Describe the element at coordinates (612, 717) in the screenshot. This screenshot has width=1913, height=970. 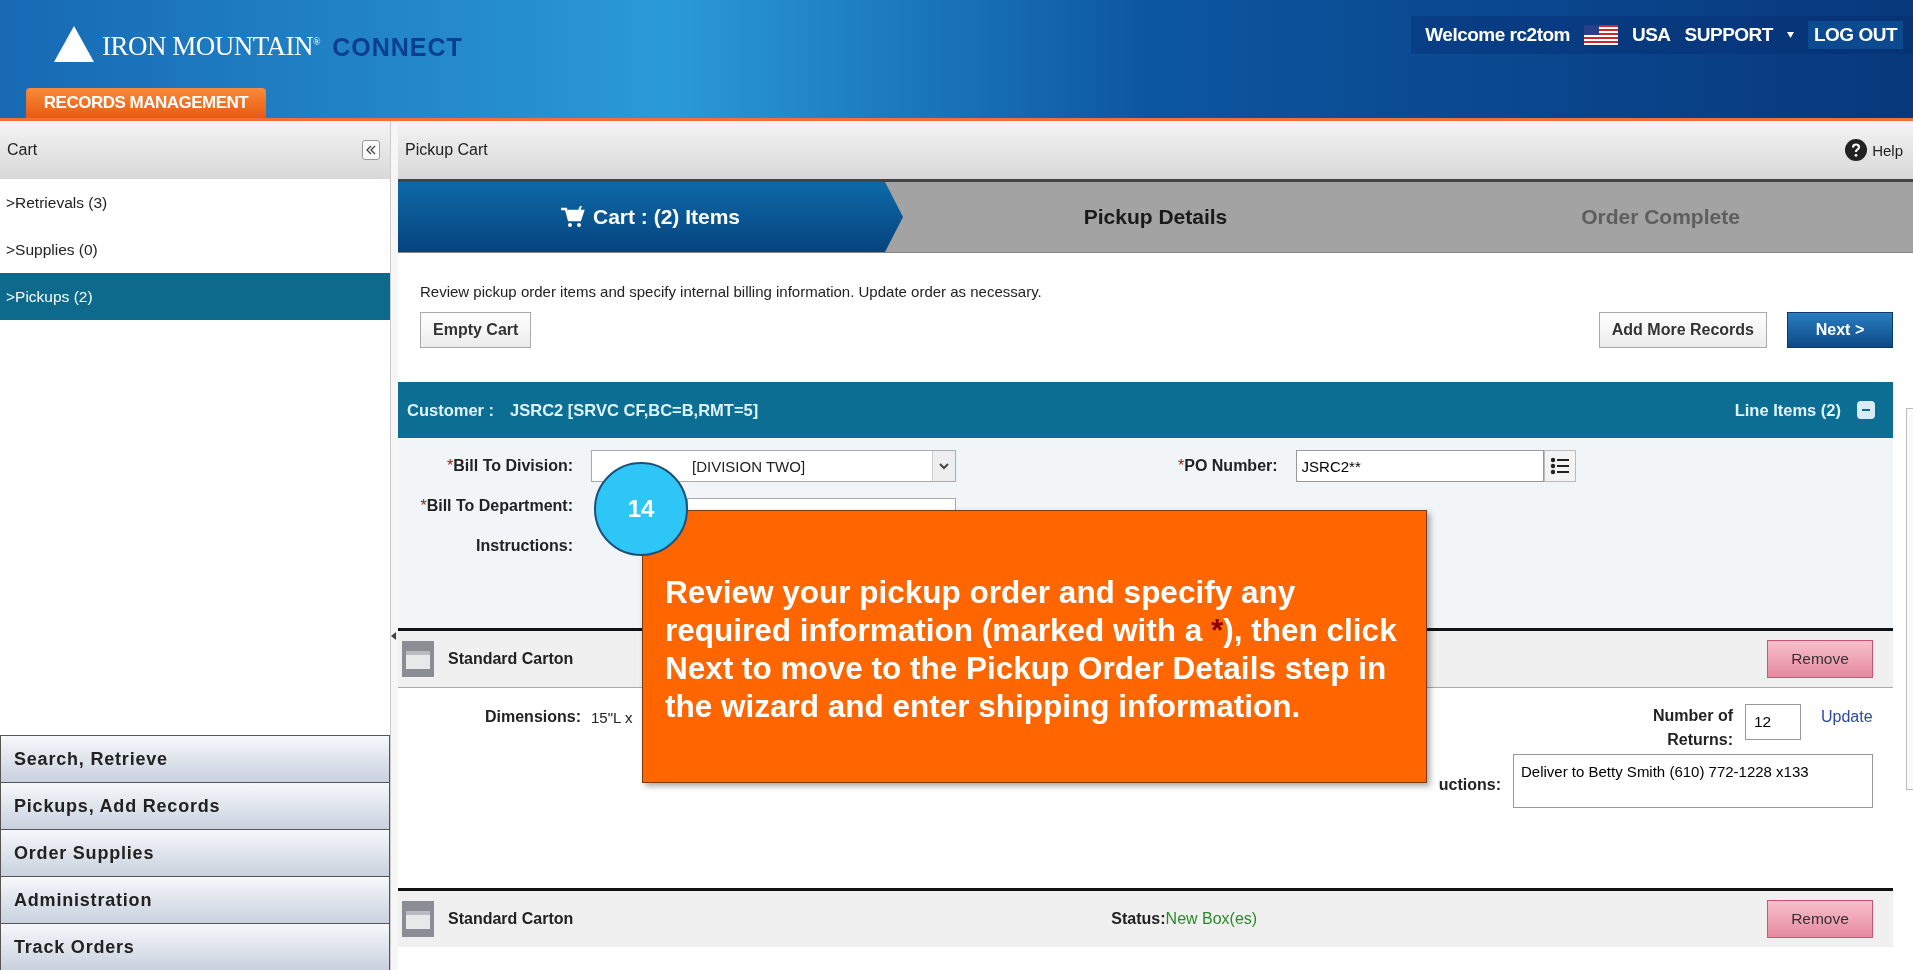
I see `dimensions-value: 15"L x` at that location.